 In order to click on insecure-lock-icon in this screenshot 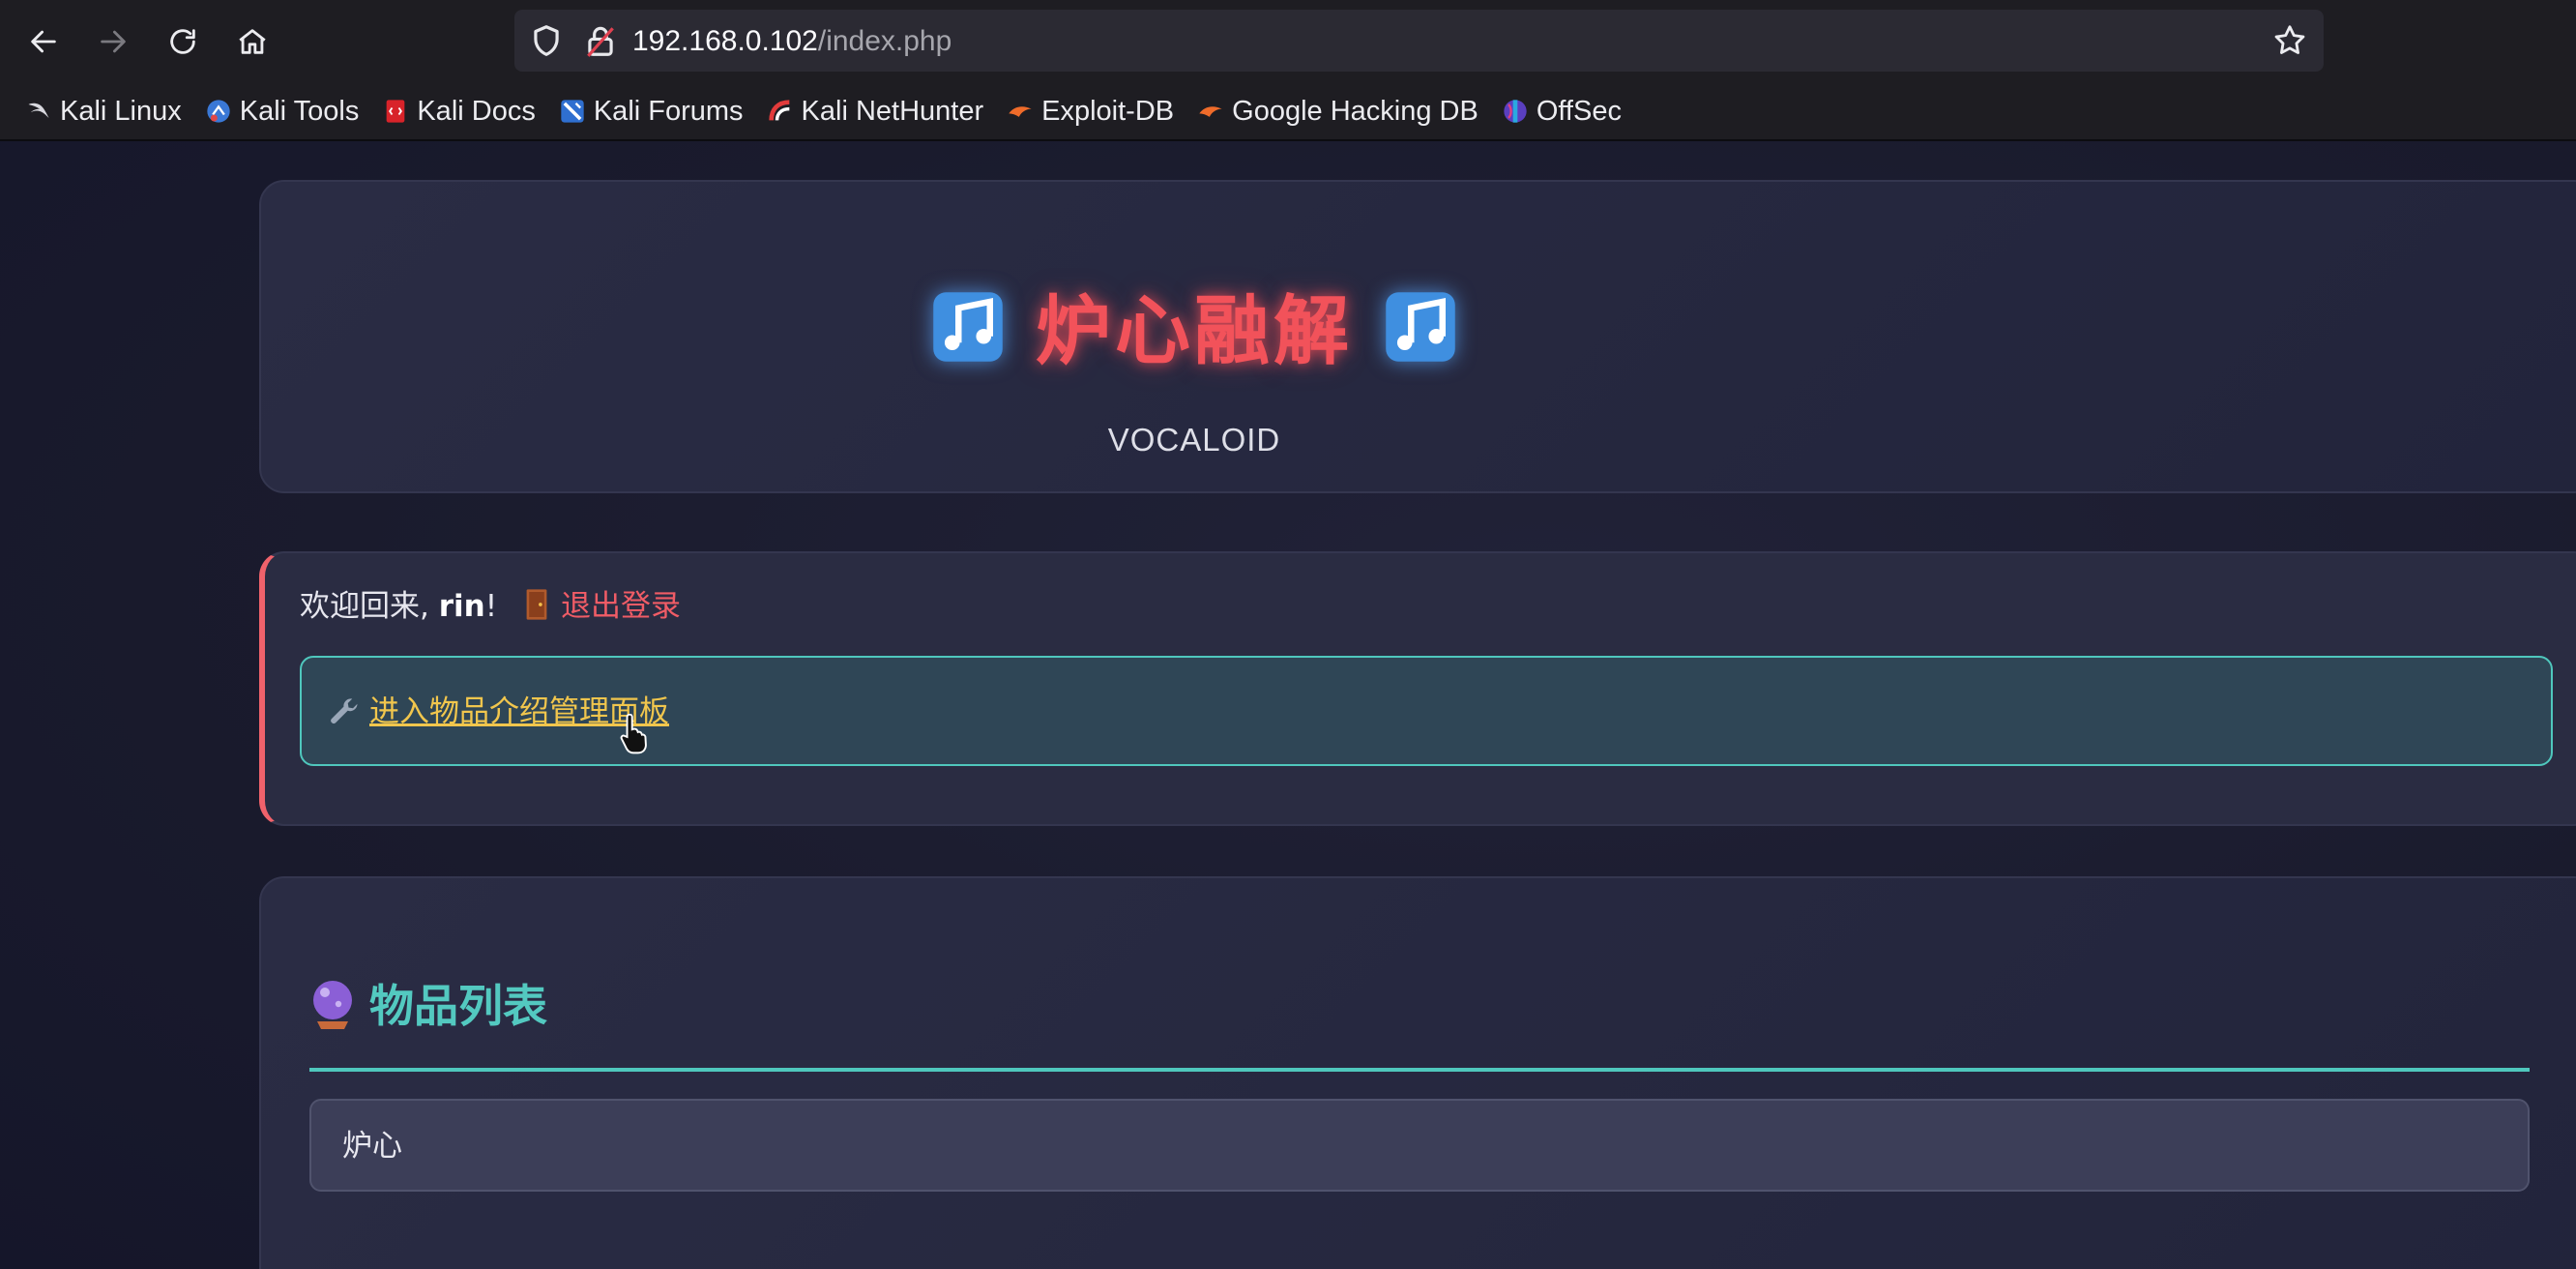, I will do `click(600, 40)`.